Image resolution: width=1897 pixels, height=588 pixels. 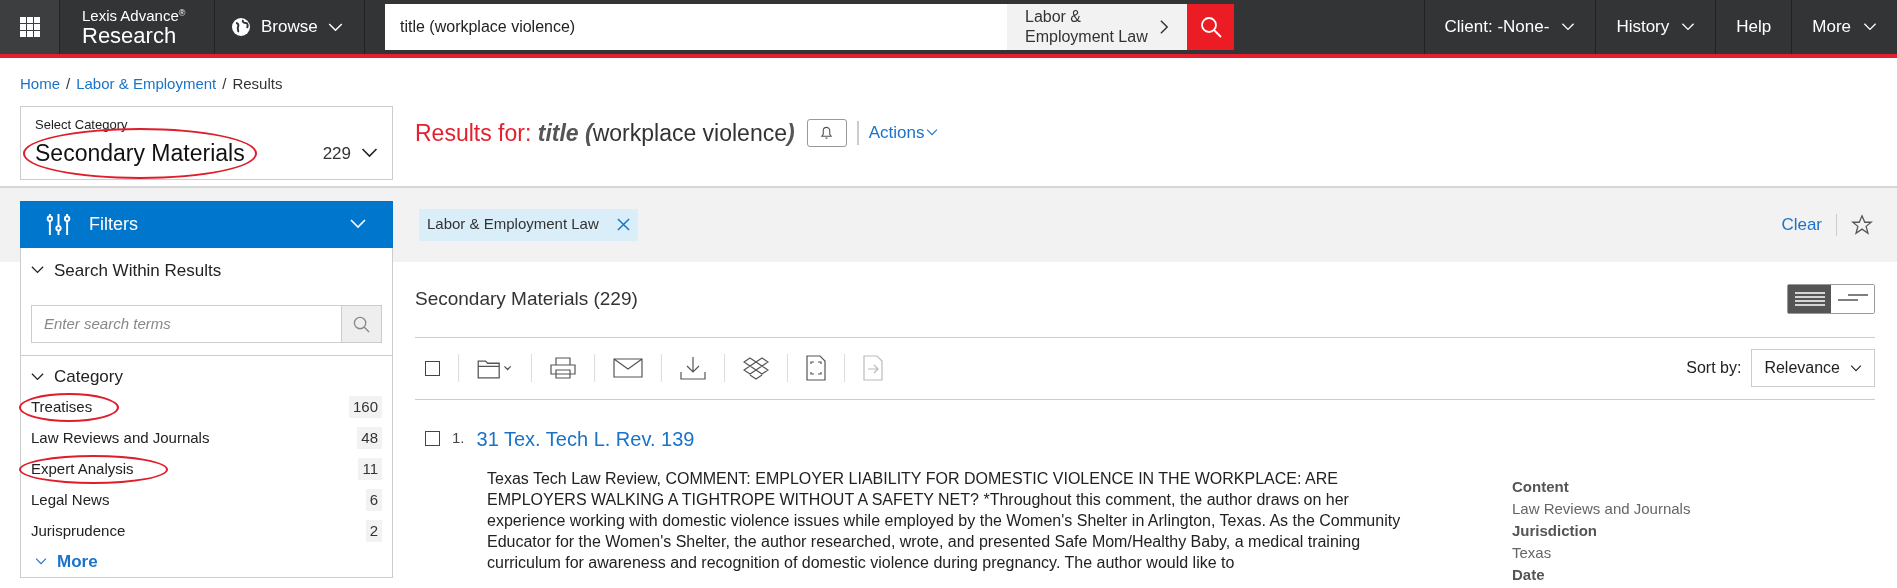 I want to click on brand-logo: Lexis Advance$^{®}$ Research, so click(x=137, y=27).